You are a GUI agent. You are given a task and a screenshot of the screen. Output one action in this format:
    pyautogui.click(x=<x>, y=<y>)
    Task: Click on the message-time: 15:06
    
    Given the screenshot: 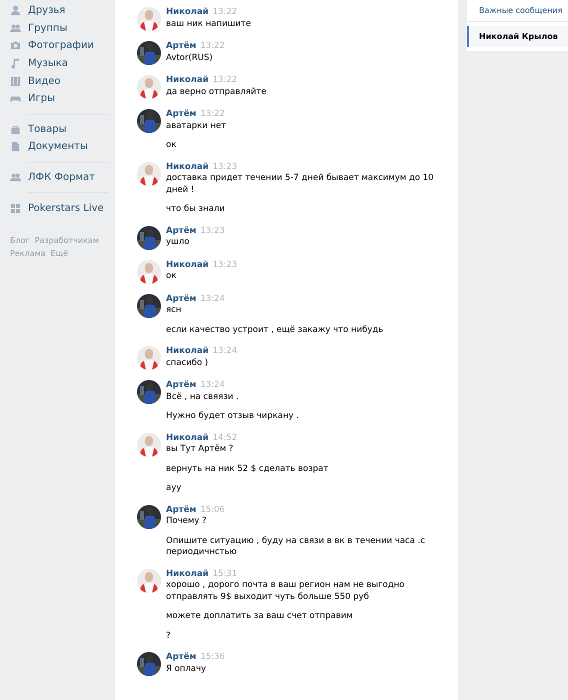 What is the action you would take?
    pyautogui.click(x=212, y=509)
    